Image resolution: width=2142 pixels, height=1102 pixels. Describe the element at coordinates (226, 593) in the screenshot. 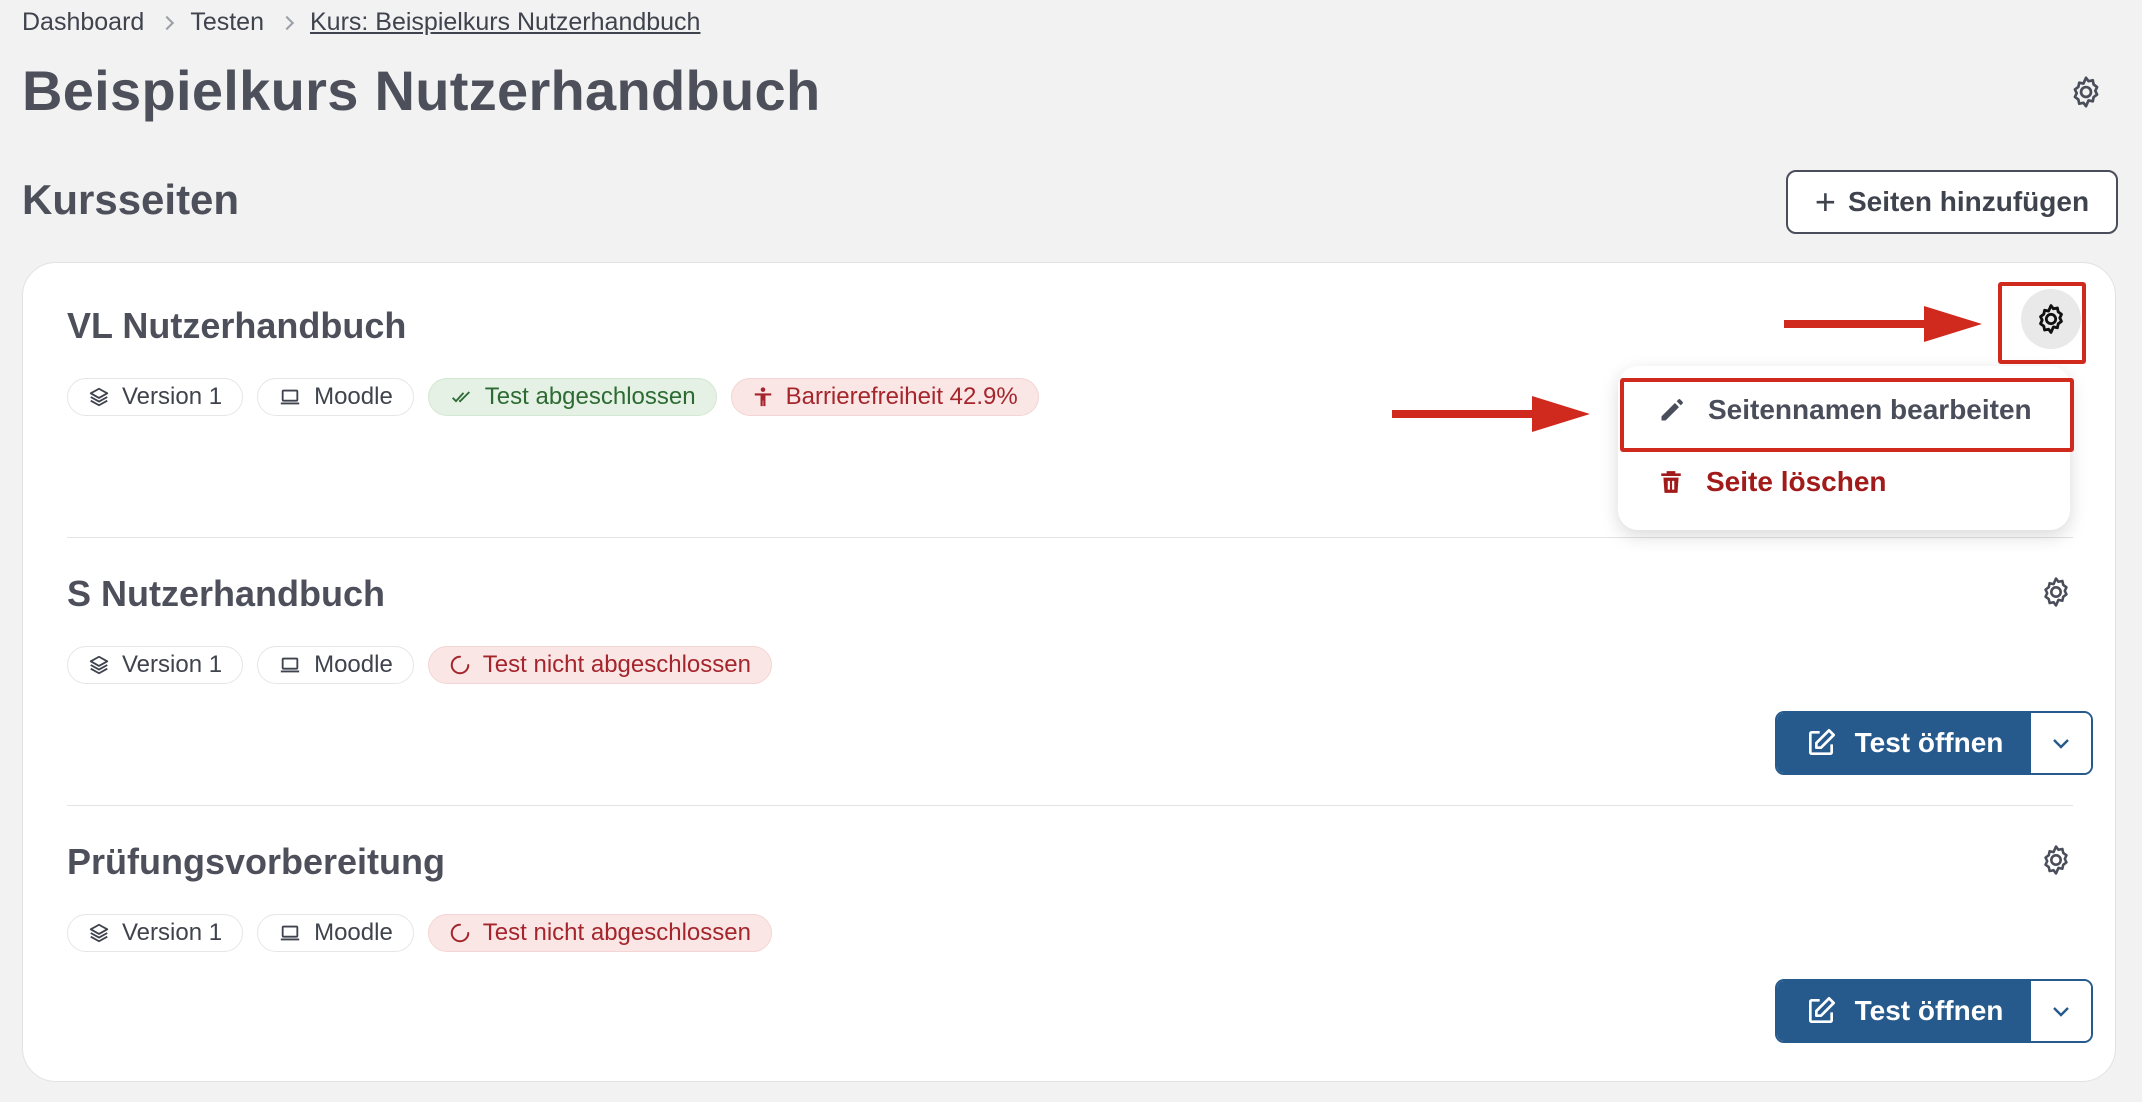

I see `page-title-s: S Nutzerhandbuch` at that location.